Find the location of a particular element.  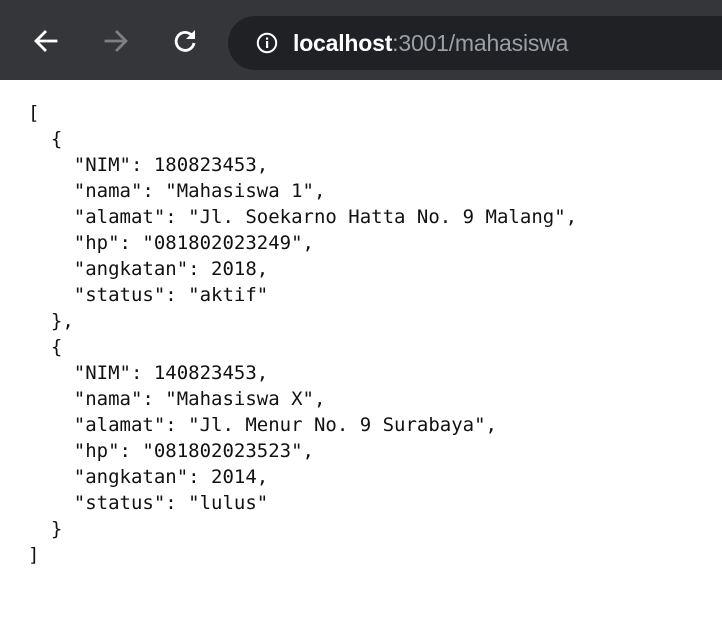

forward-button is located at coordinates (116, 41).